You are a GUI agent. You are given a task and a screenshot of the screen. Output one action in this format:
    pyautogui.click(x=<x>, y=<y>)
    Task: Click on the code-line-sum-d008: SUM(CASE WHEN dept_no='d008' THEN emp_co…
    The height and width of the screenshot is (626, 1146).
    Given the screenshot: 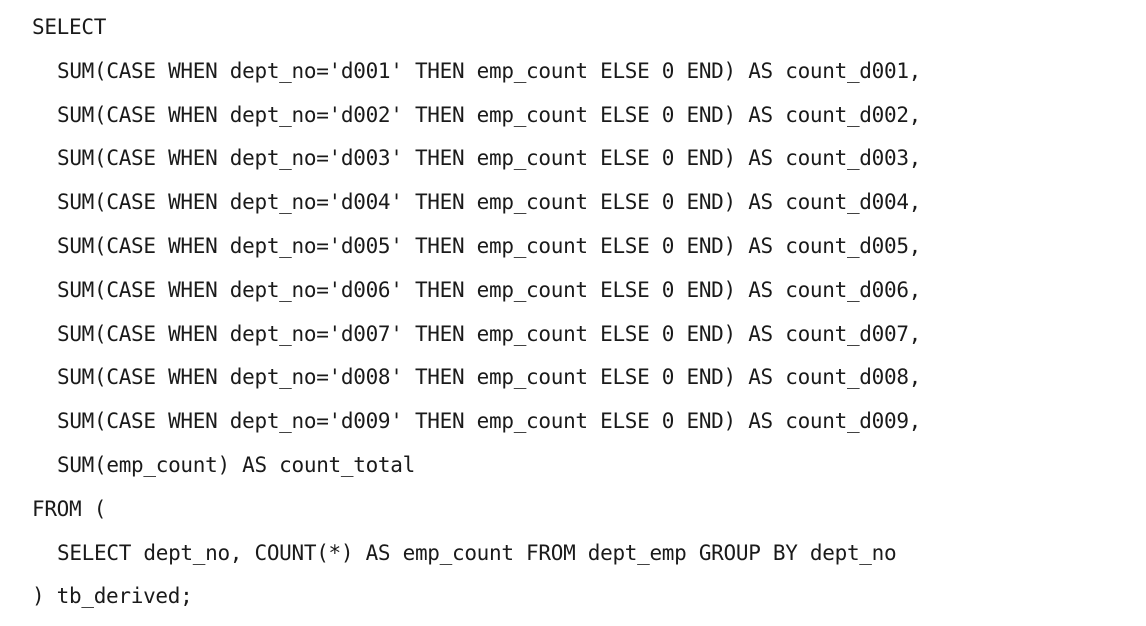 What is the action you would take?
    pyautogui.click(x=489, y=377)
    